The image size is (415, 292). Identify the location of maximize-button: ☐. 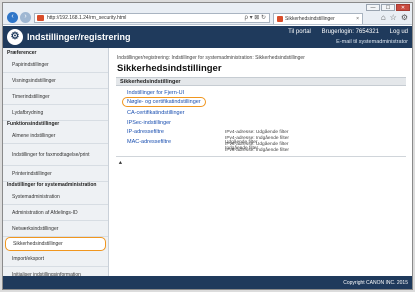
(388, 7).